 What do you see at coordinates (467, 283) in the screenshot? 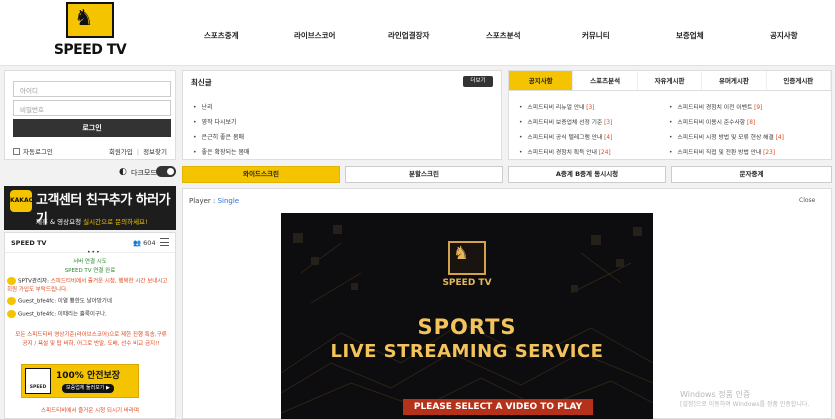
I see `video-logo-text: SPEED TV` at bounding box center [467, 283].